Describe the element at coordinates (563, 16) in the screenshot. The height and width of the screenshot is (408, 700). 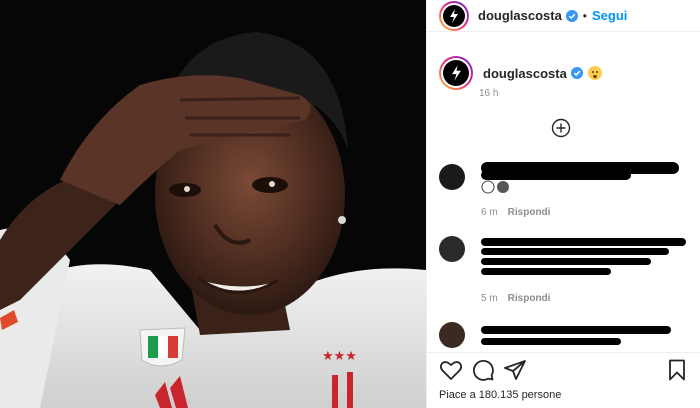
I see `post-header: douglascosta • Segui` at that location.